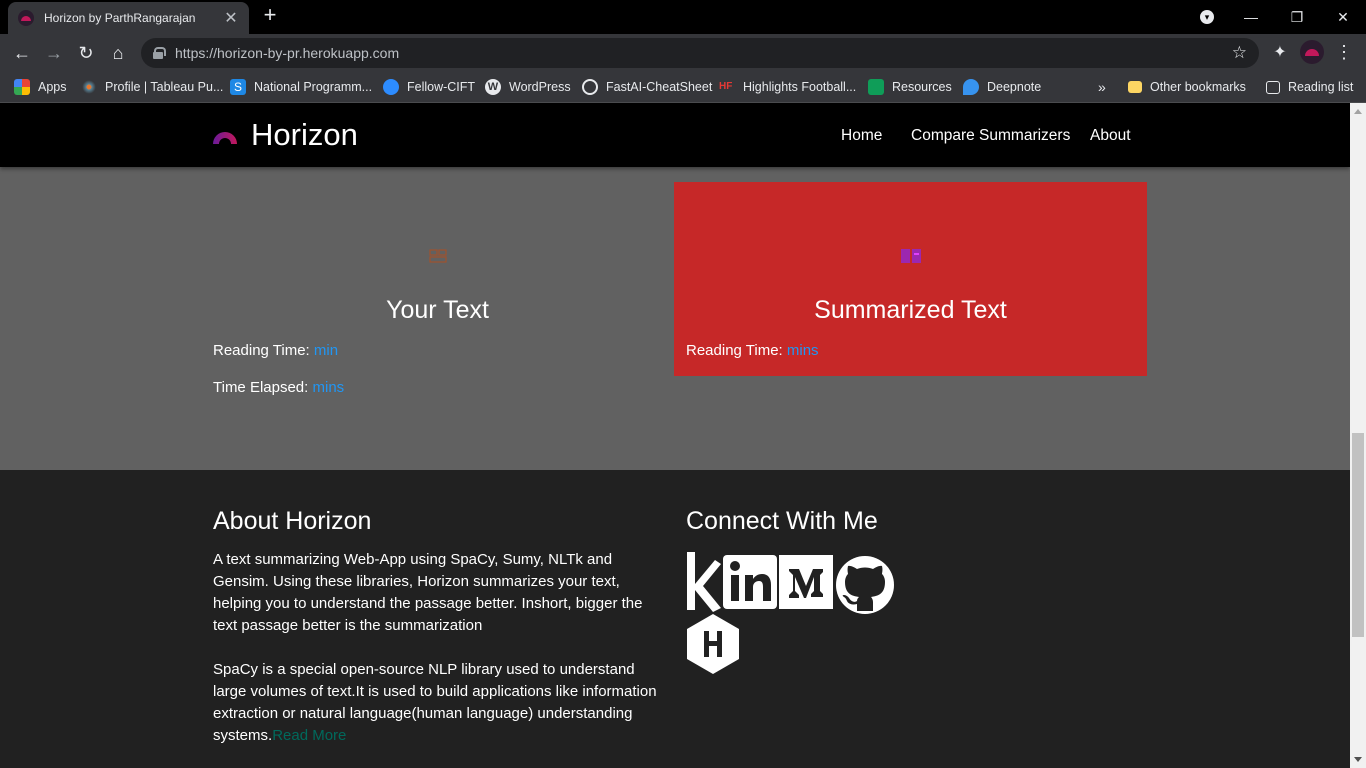 This screenshot has height=768, width=1366. I want to click on summary-reading-time-value: mins, so click(802, 350).